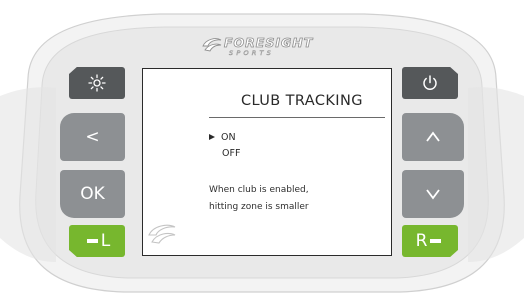 The image size is (524, 304). I want to click on power-icon, so click(430, 82).